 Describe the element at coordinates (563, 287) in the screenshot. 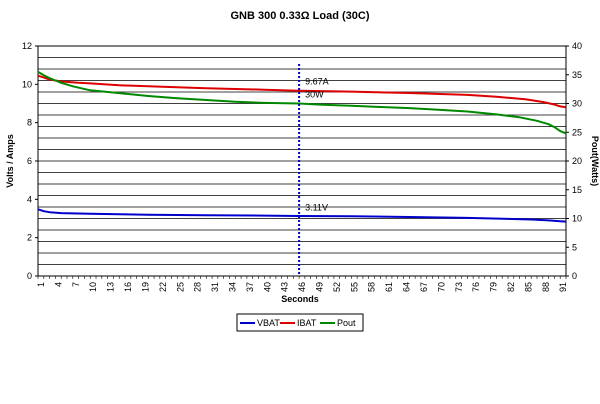

I see `x-tick-label: 91` at that location.